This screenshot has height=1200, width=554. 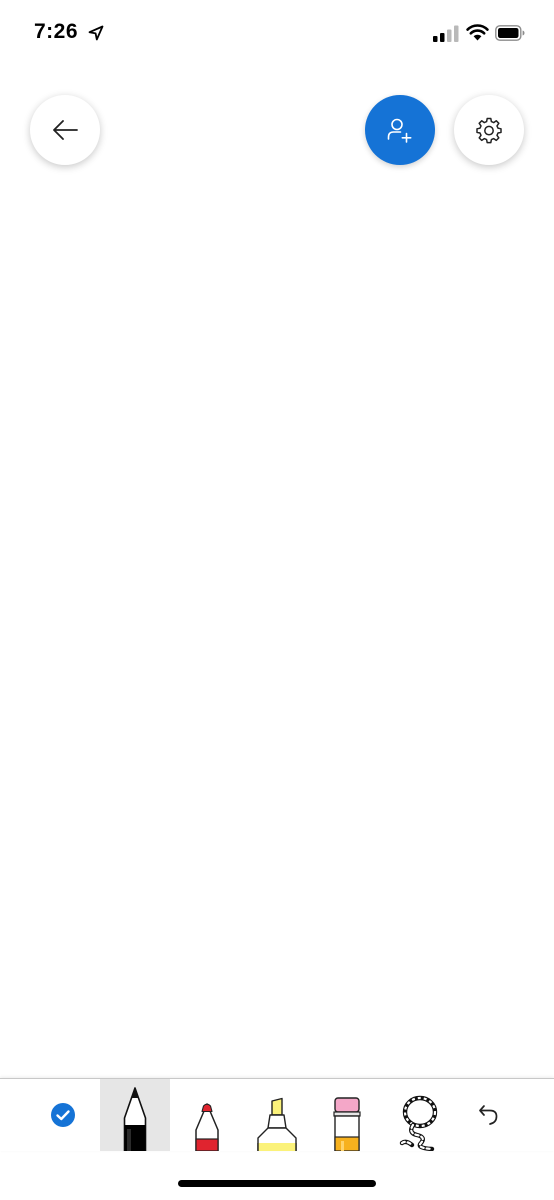 I want to click on highlighter-tool, so click(x=276, y=1115).